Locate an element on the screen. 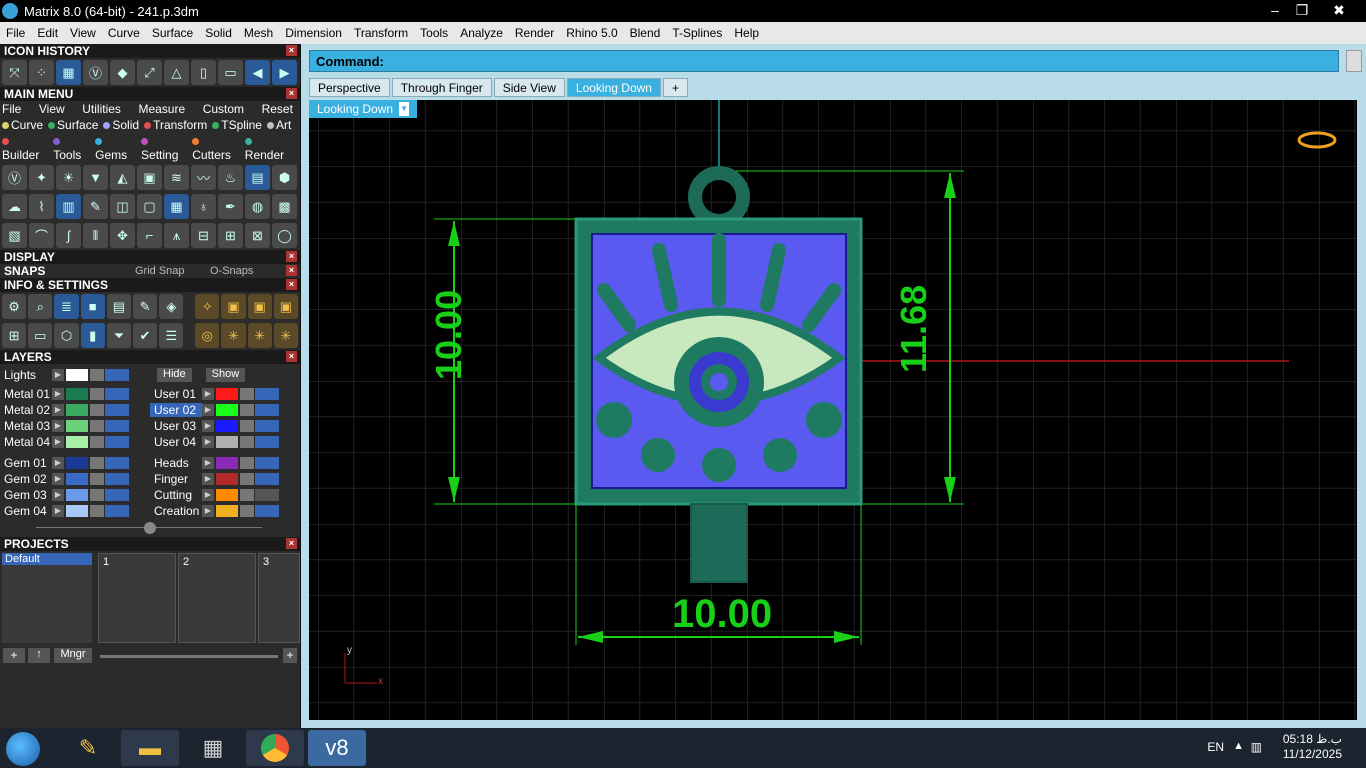  mm-builder: Builder is located at coordinates (25, 148).